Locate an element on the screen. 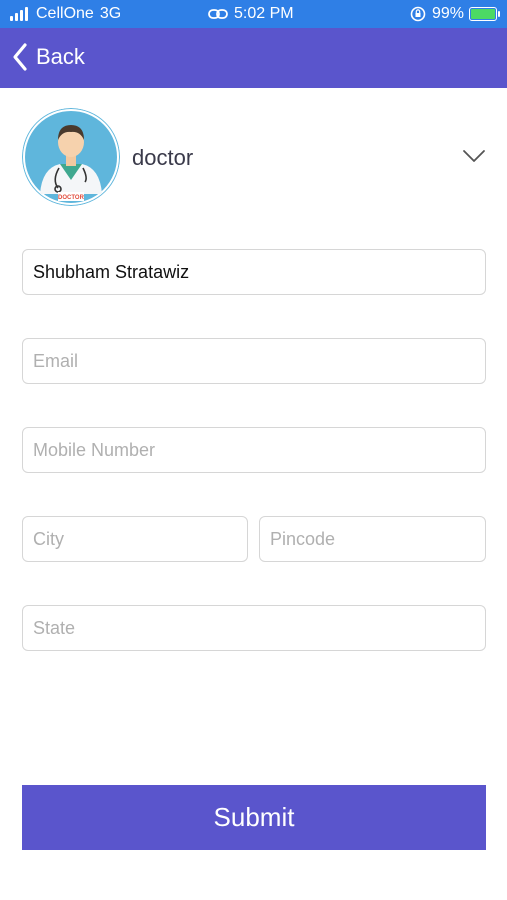 The height and width of the screenshot is (900, 507). signal-icon is located at coordinates (20, 14).